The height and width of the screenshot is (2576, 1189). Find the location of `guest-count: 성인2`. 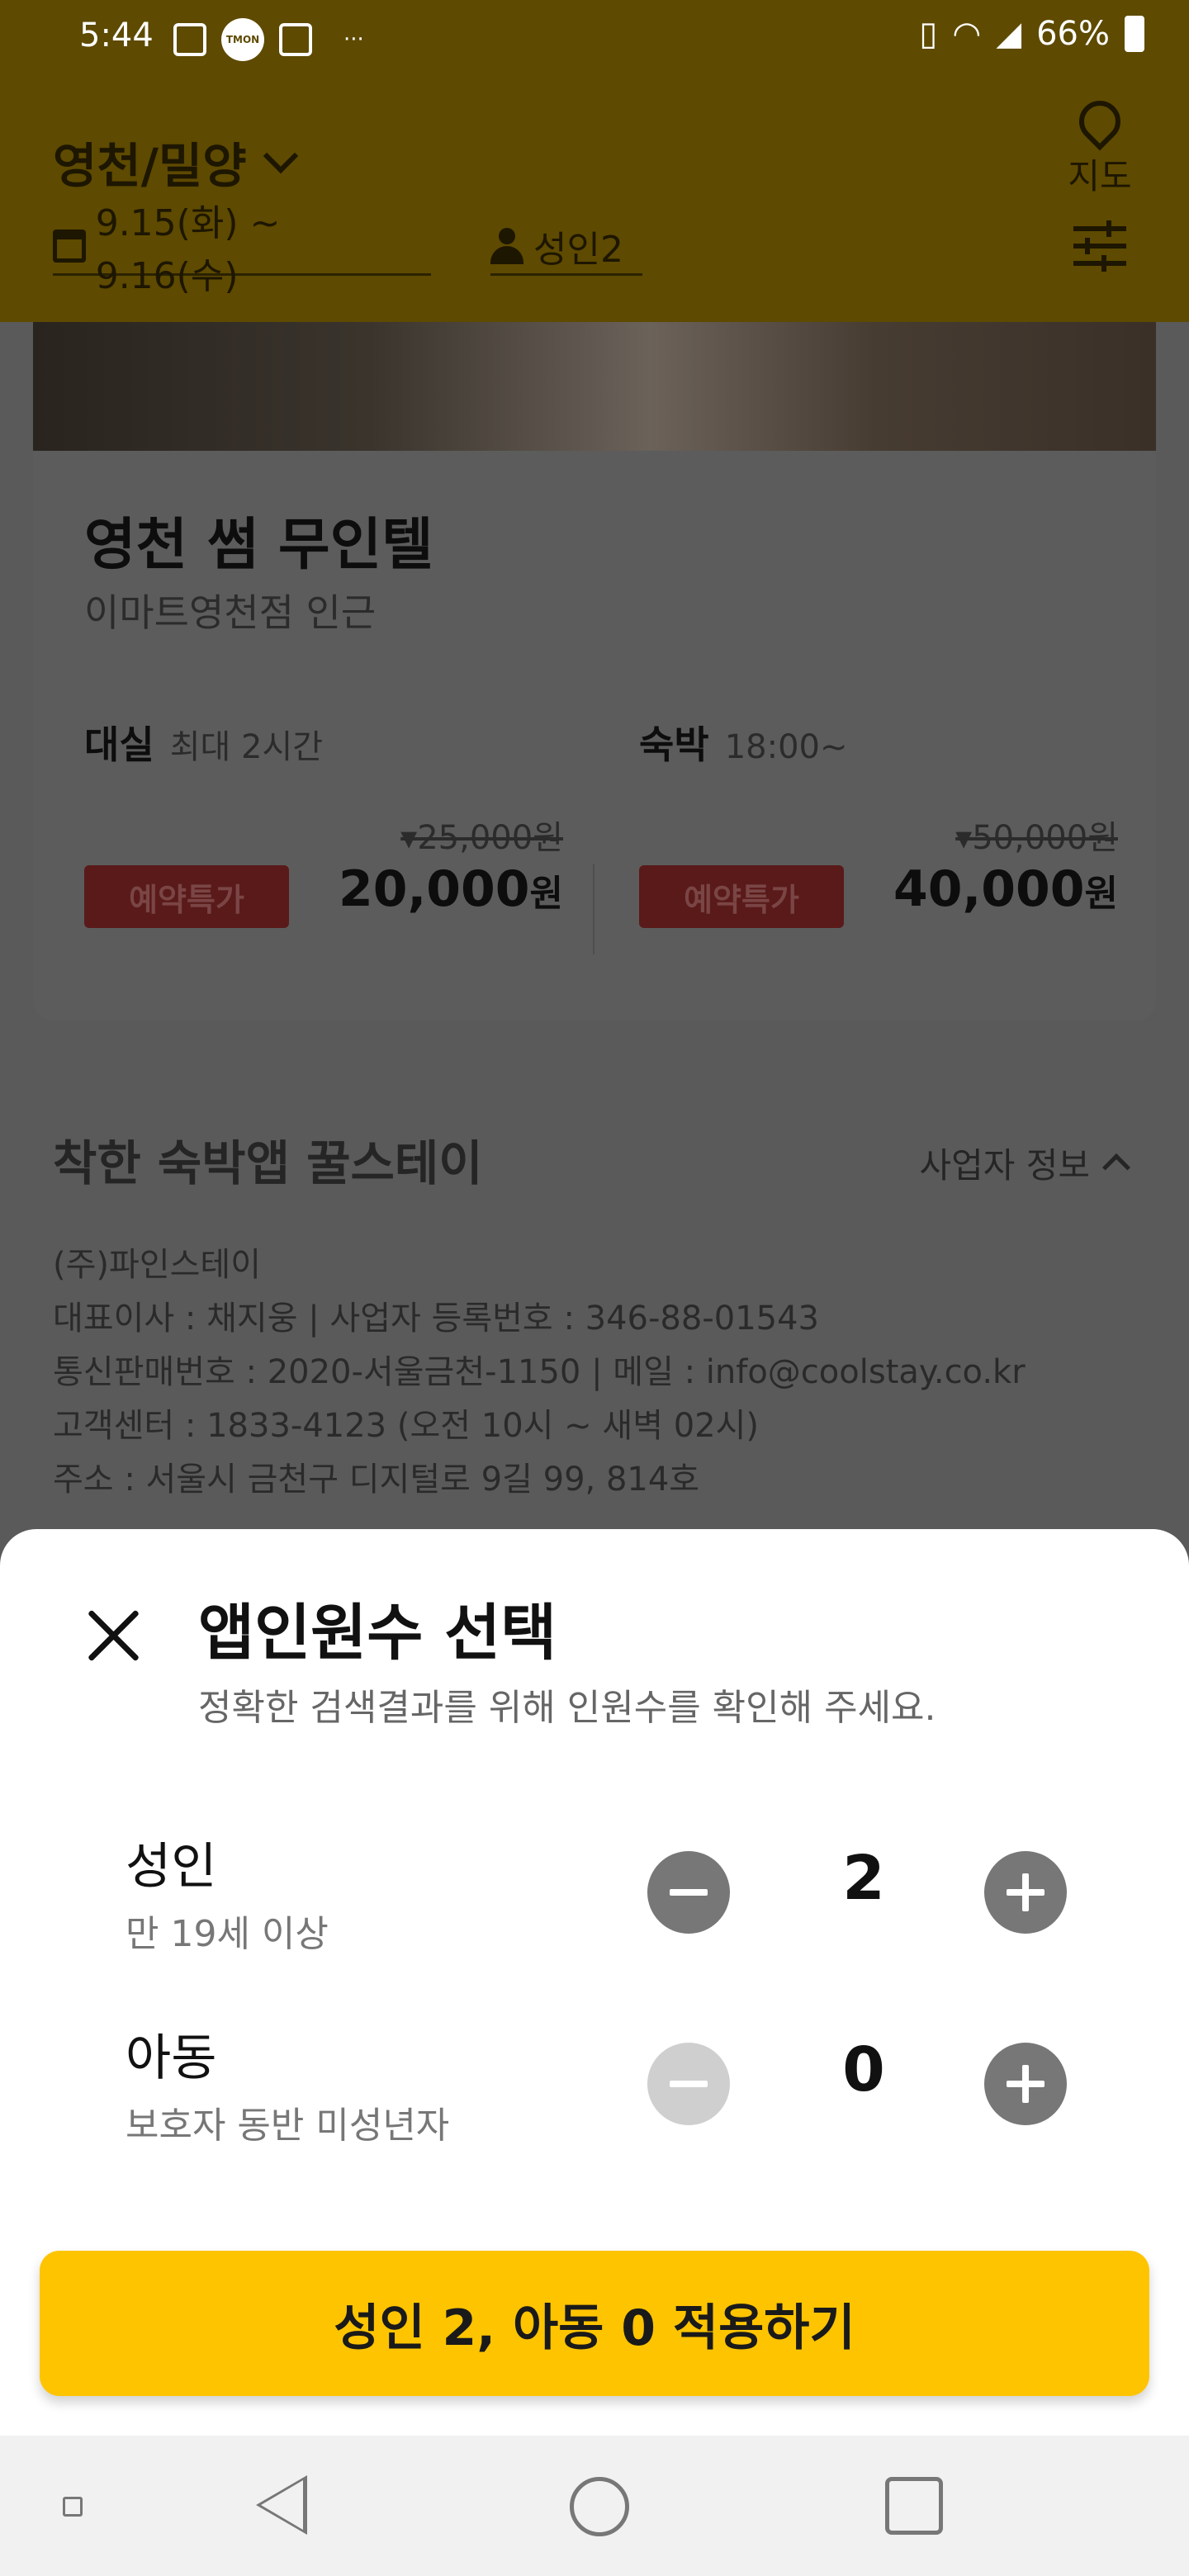

guest-count: 성인2 is located at coordinates (578, 249).